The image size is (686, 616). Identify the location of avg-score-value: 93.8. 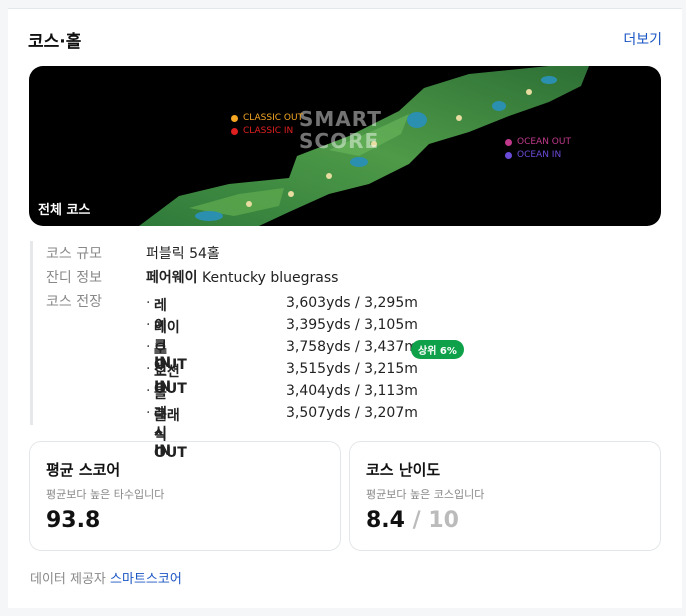
(73, 520).